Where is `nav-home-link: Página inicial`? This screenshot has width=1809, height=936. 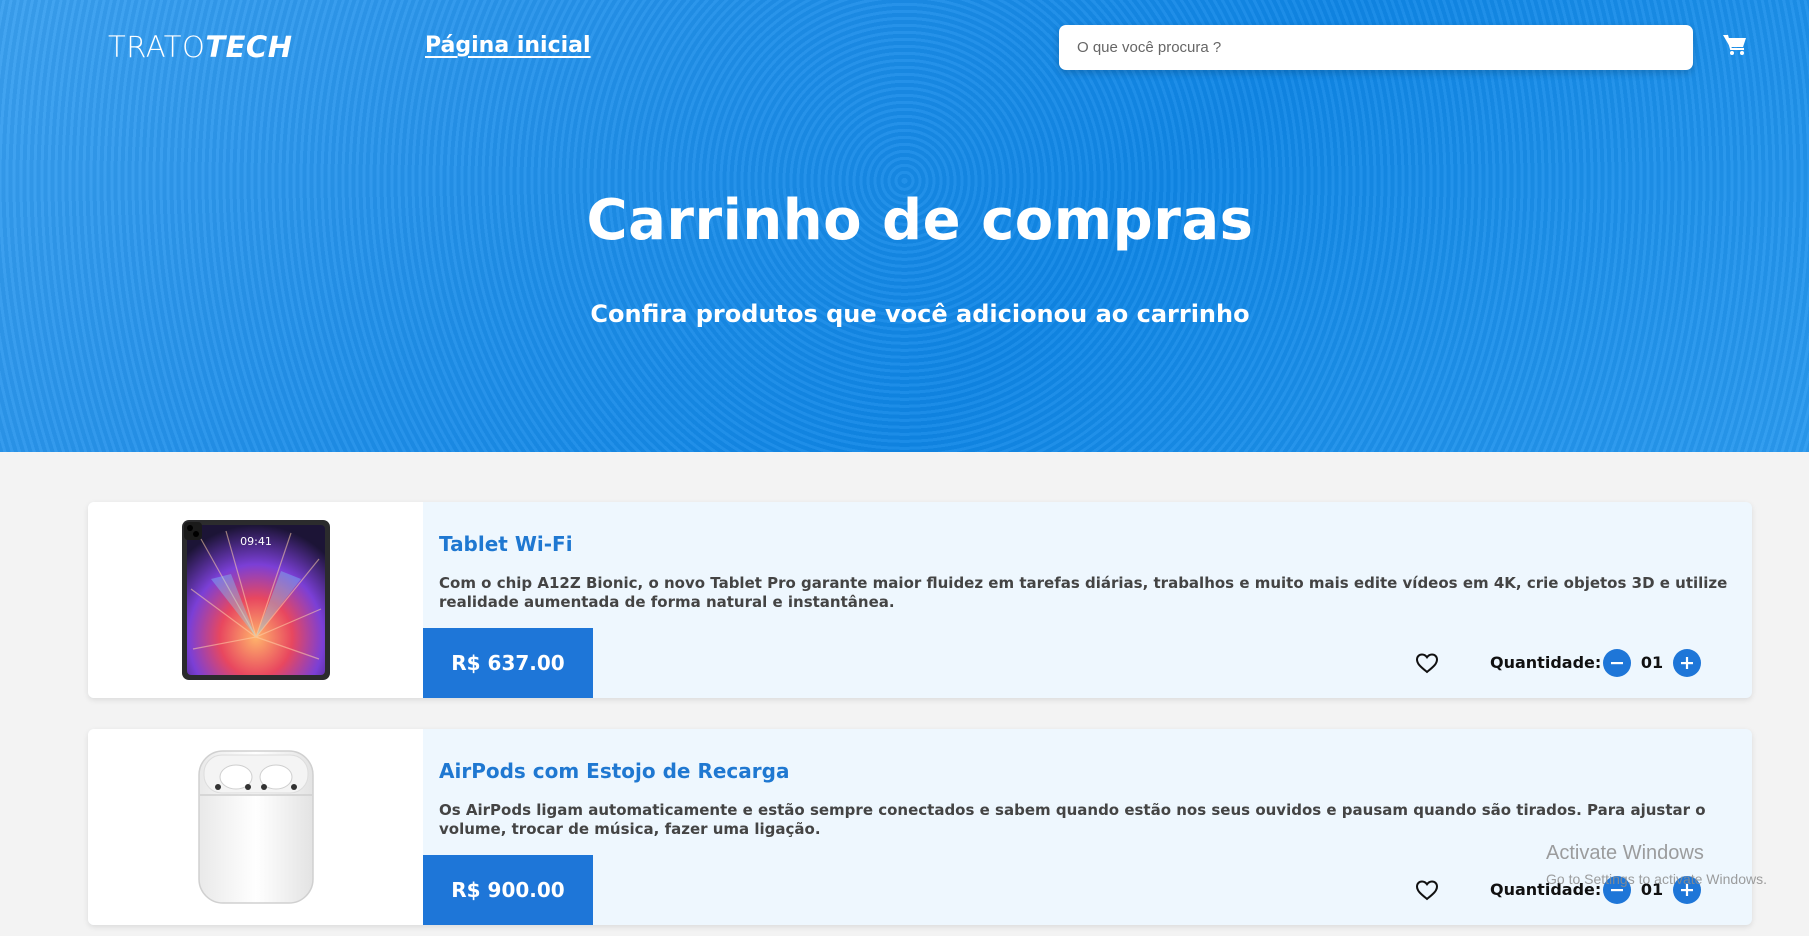 nav-home-link: Página inicial is located at coordinates (508, 45).